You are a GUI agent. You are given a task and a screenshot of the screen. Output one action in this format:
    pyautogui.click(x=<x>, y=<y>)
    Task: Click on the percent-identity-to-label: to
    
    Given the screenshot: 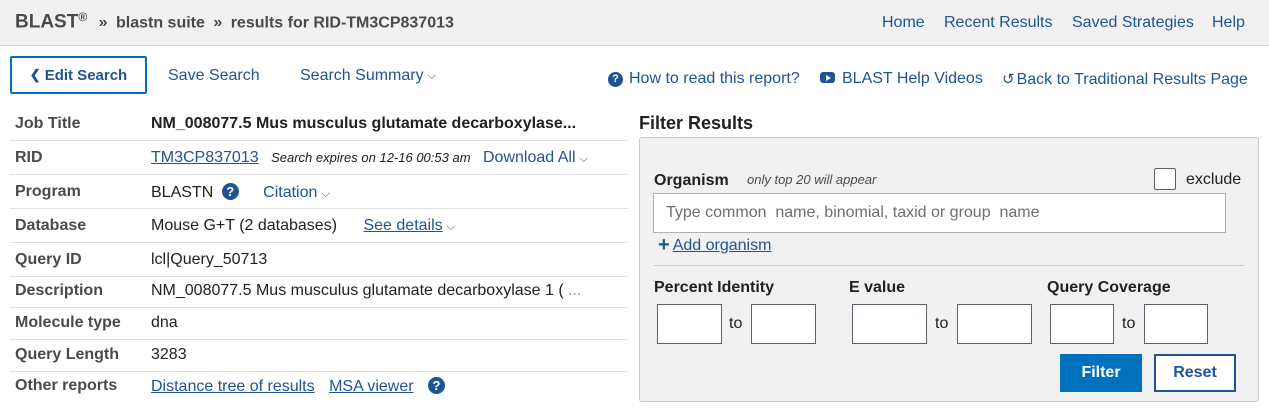 What is the action you would take?
    pyautogui.click(x=736, y=323)
    